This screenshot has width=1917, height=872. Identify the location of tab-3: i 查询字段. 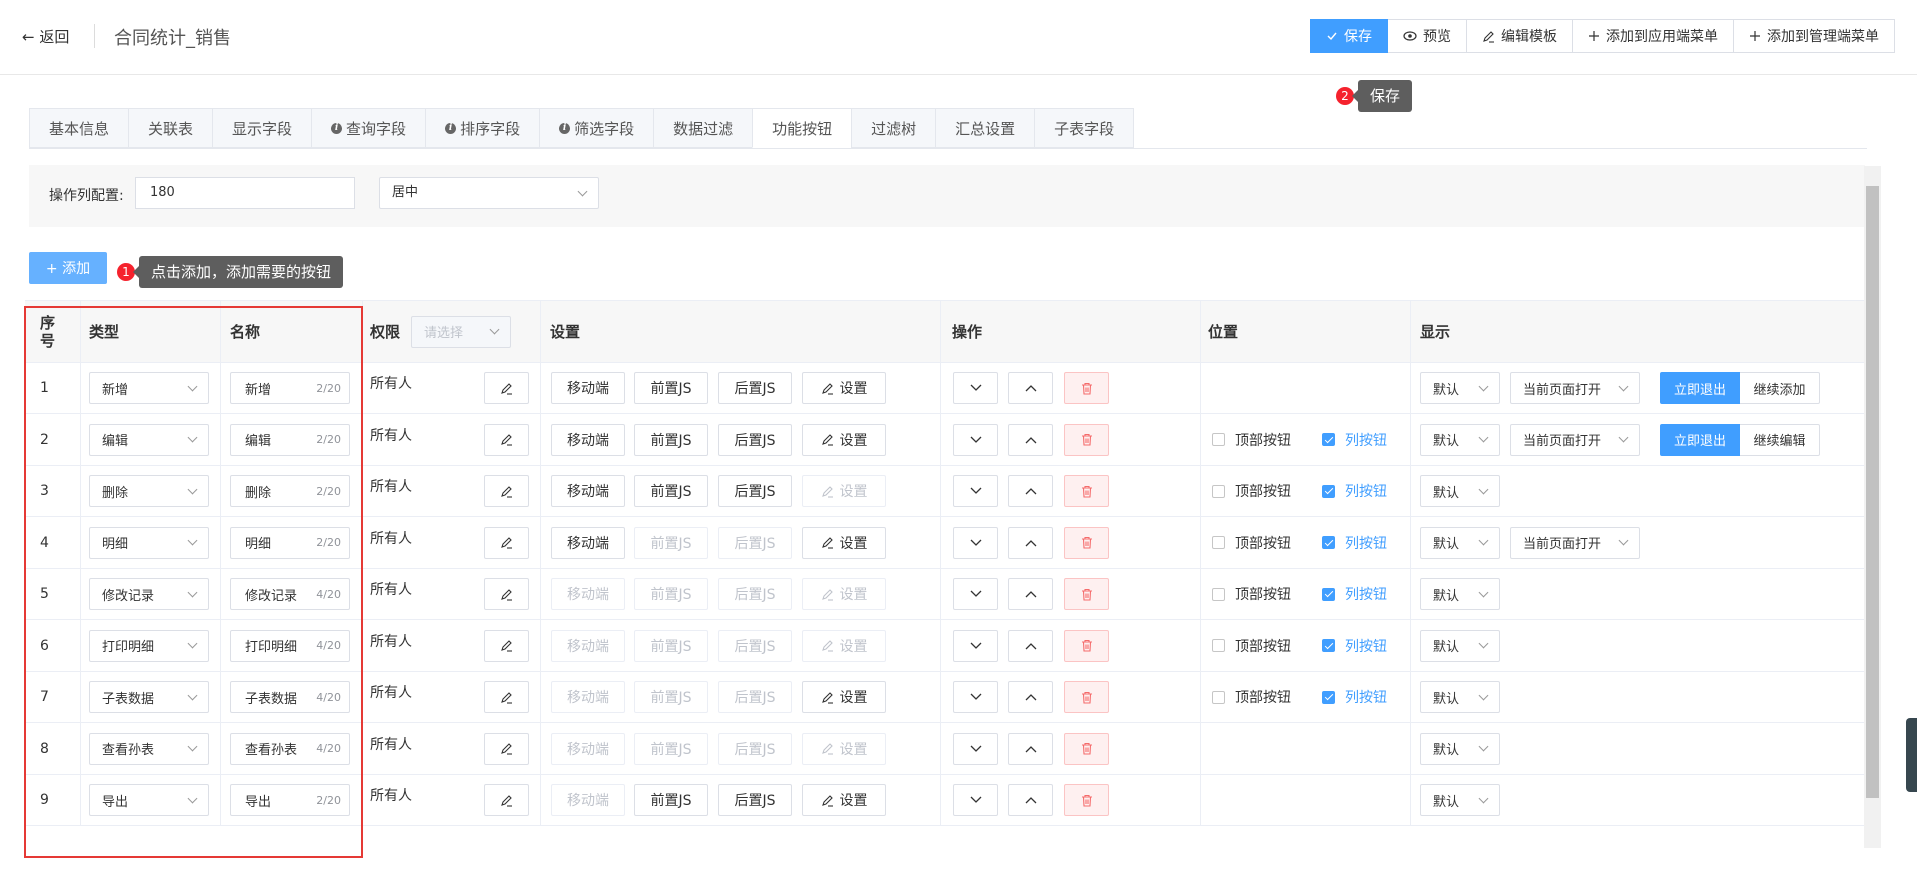
(368, 128).